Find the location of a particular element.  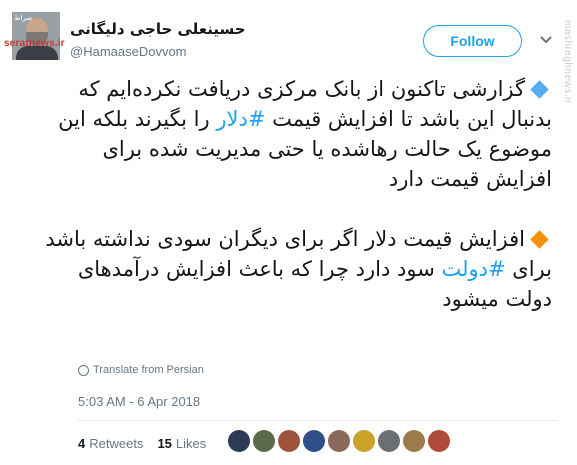

orange-diamond-icon is located at coordinates (539, 239).